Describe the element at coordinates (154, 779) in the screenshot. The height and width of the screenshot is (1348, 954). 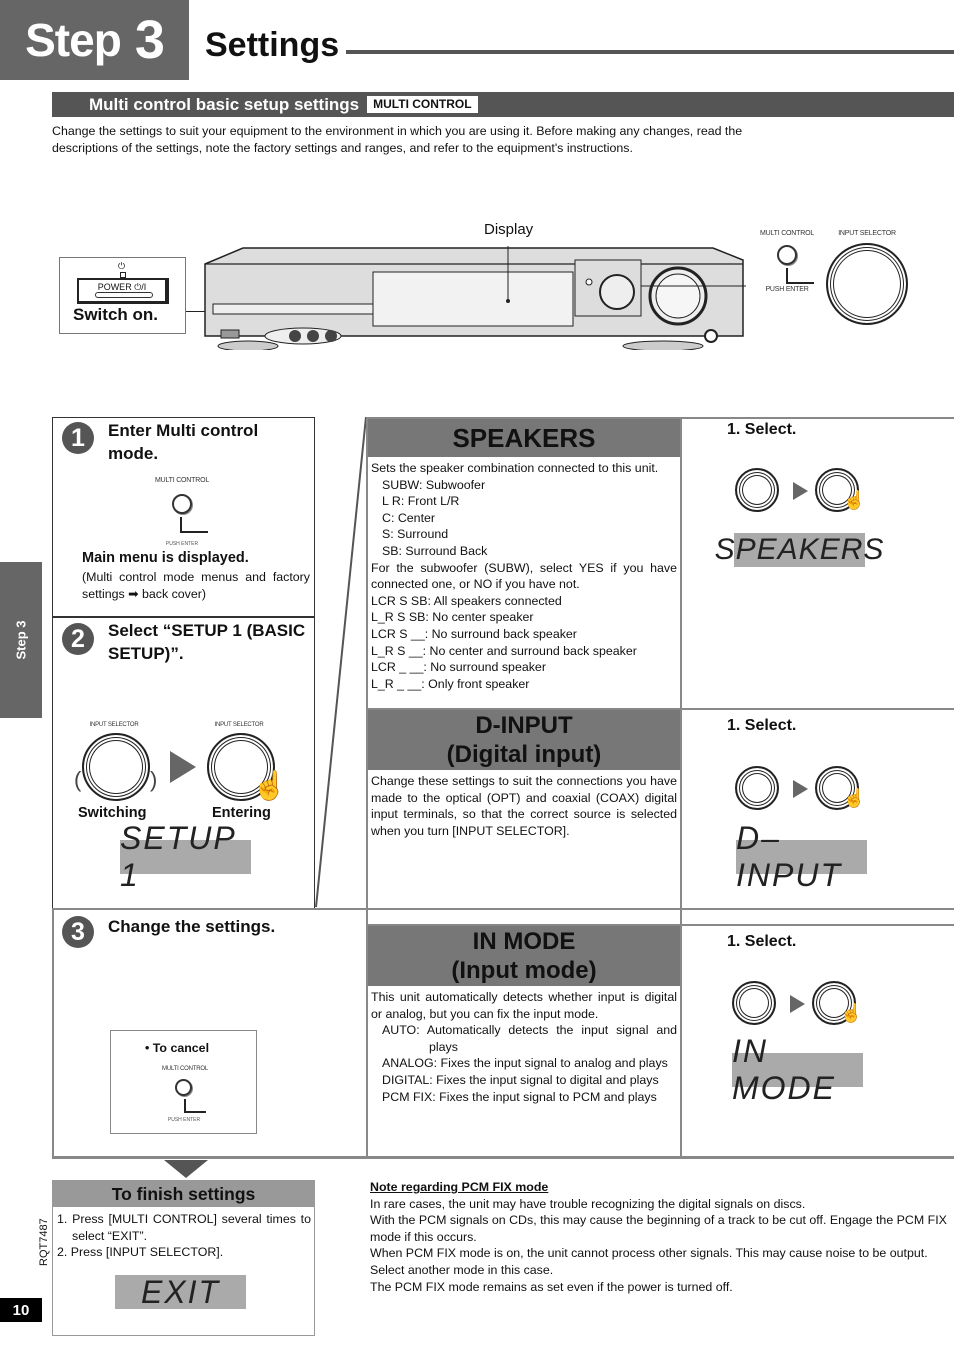
I see `rotate-right-icon: )` at that location.